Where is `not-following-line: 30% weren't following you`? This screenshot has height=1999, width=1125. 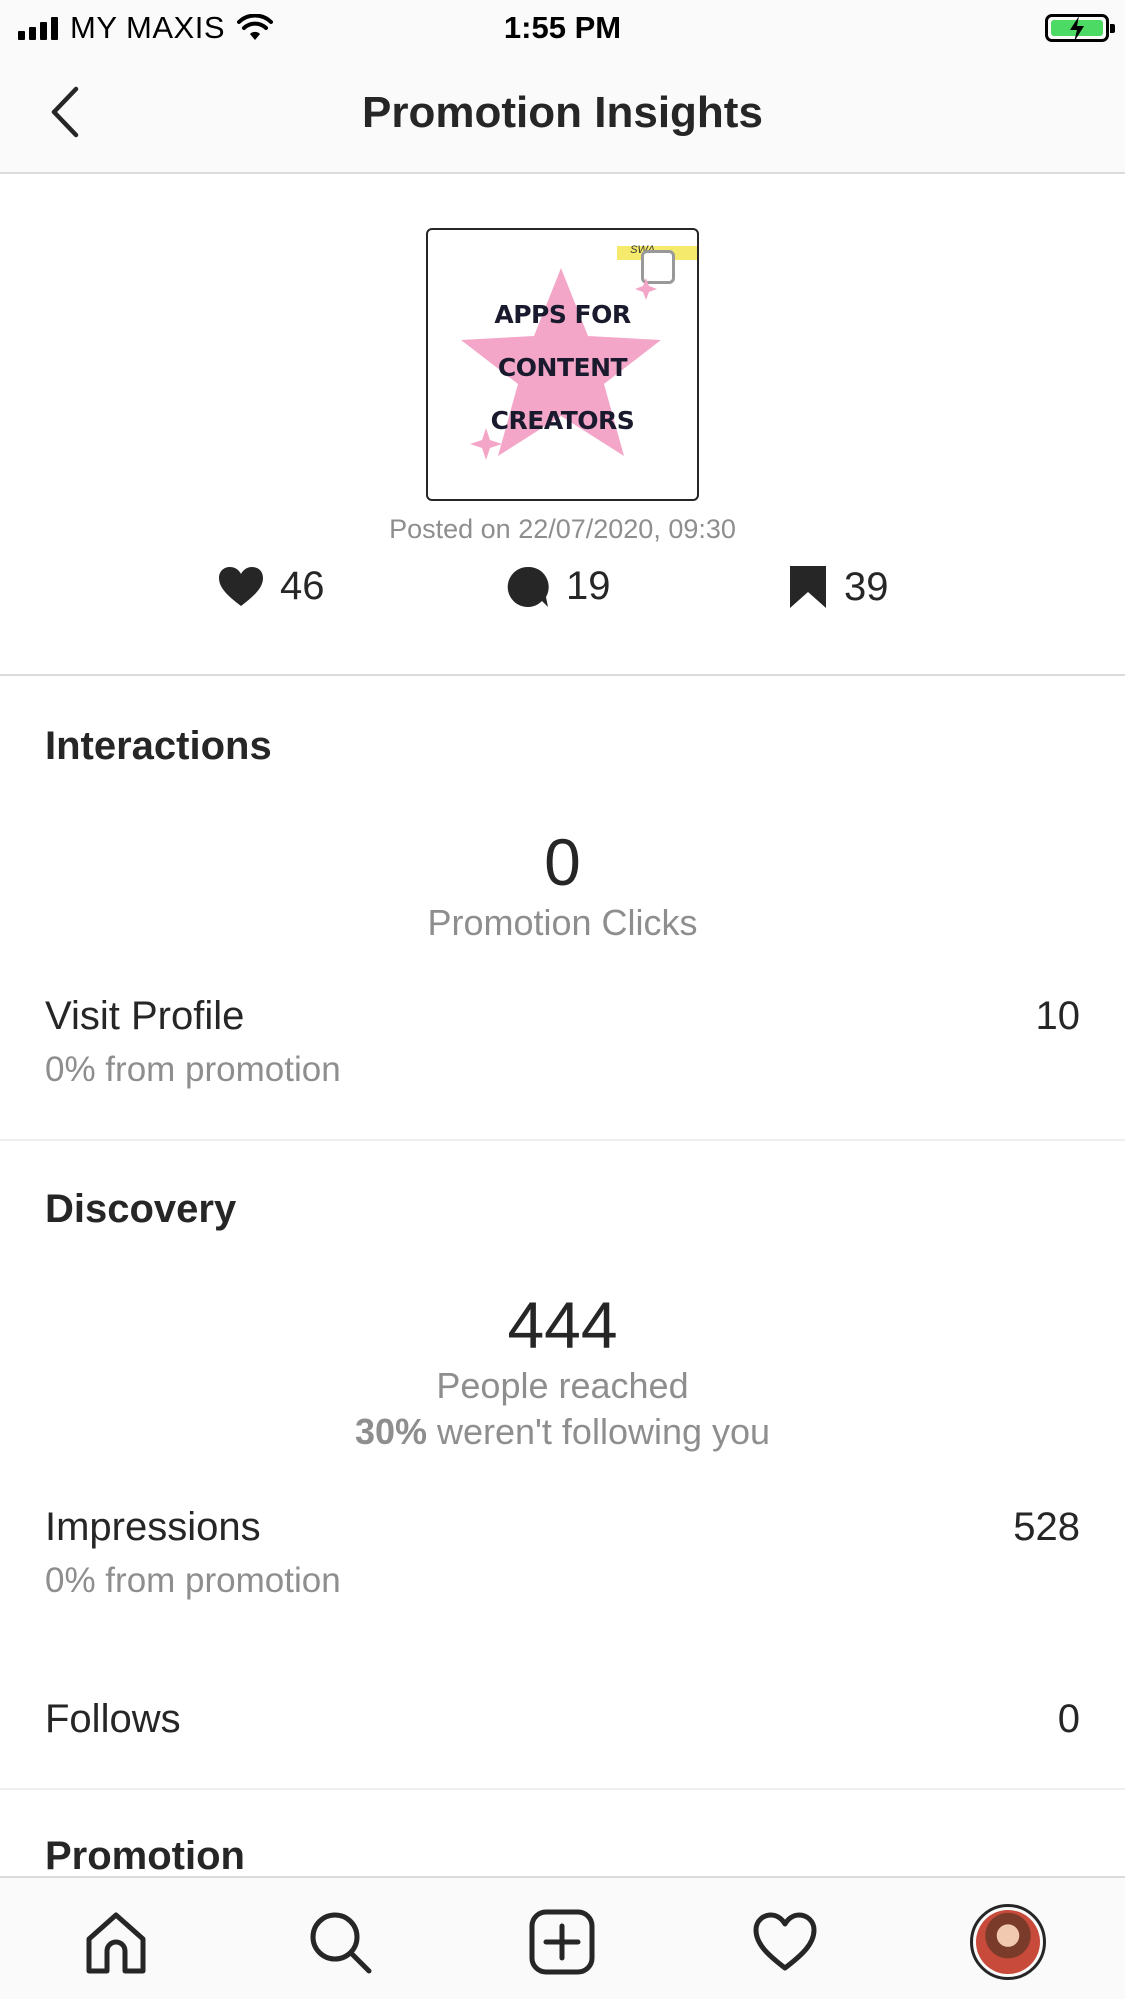 not-following-line: 30% weren't following you is located at coordinates (562, 1432).